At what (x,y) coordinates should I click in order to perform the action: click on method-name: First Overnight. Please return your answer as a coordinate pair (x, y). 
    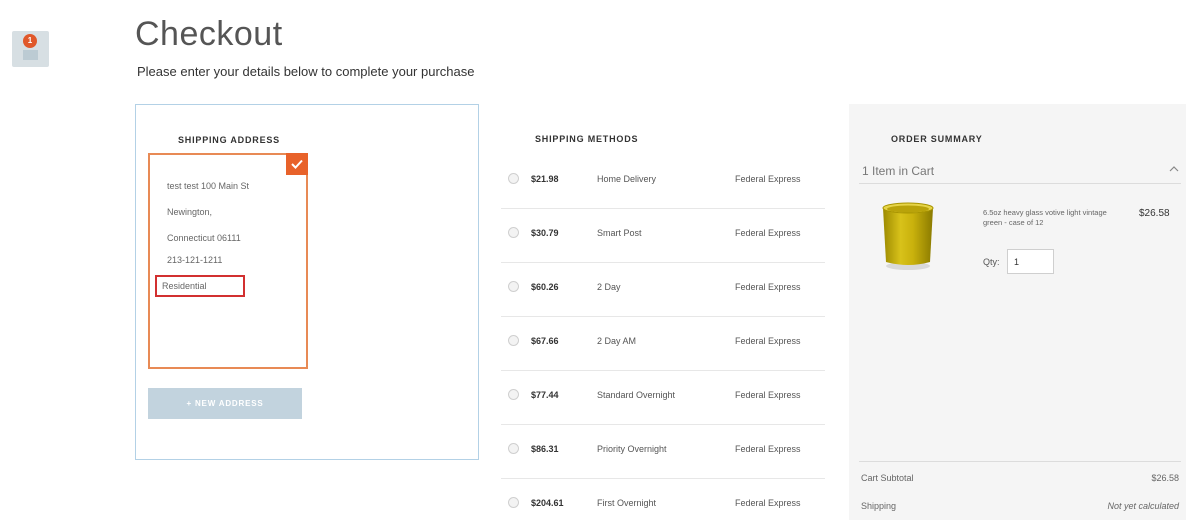
    Looking at the image, I should click on (627, 503).